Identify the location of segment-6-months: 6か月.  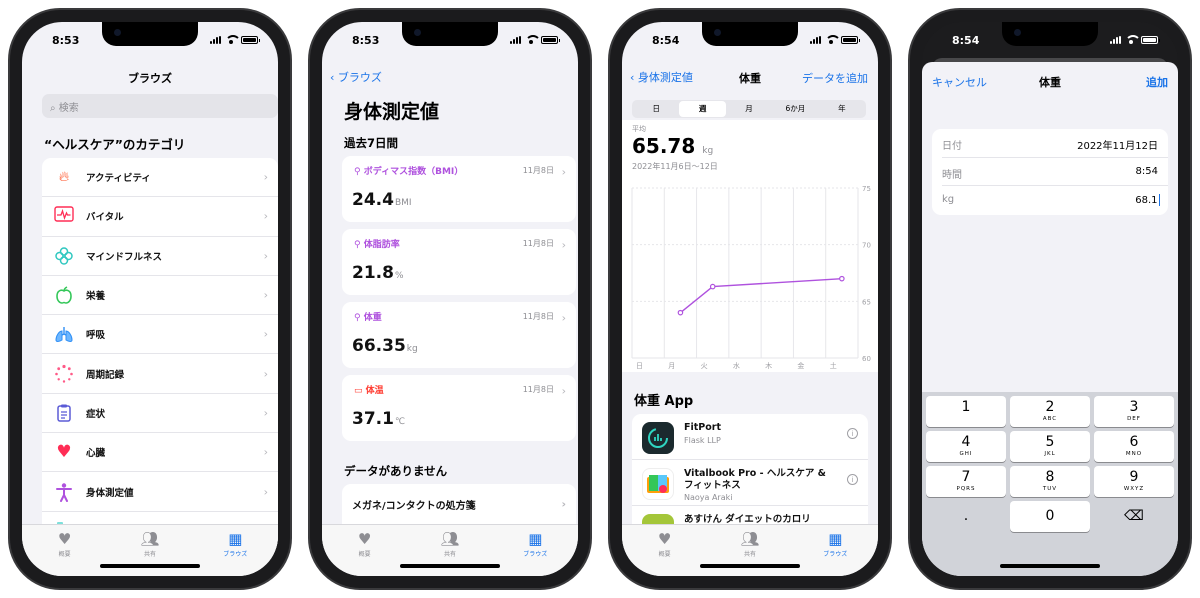
(795, 109).